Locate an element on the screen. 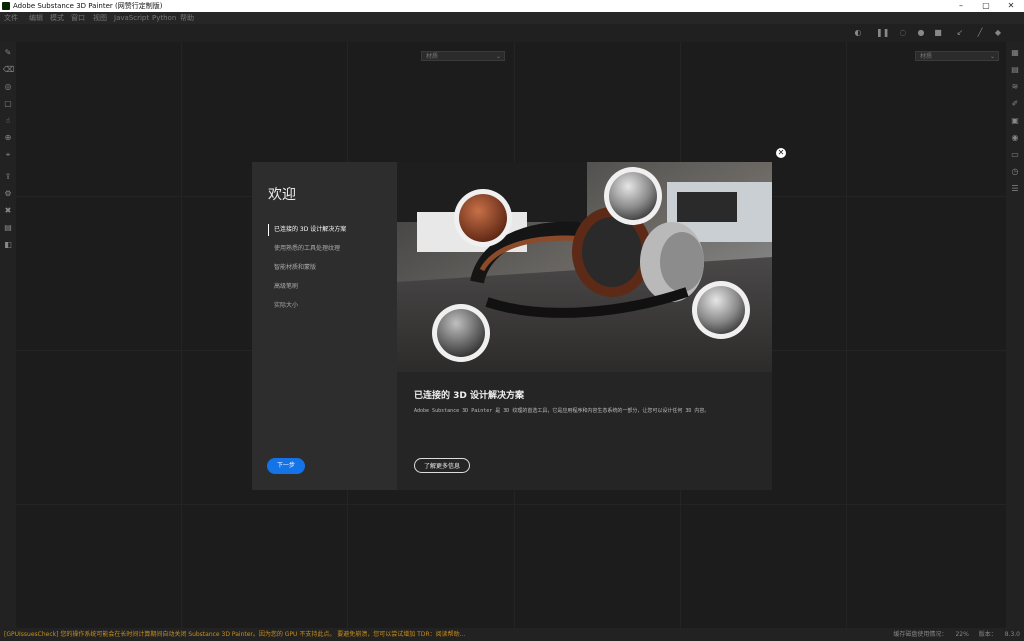 Image resolution: width=1024 pixels, height=641 pixels. hero-image is located at coordinates (584, 267).